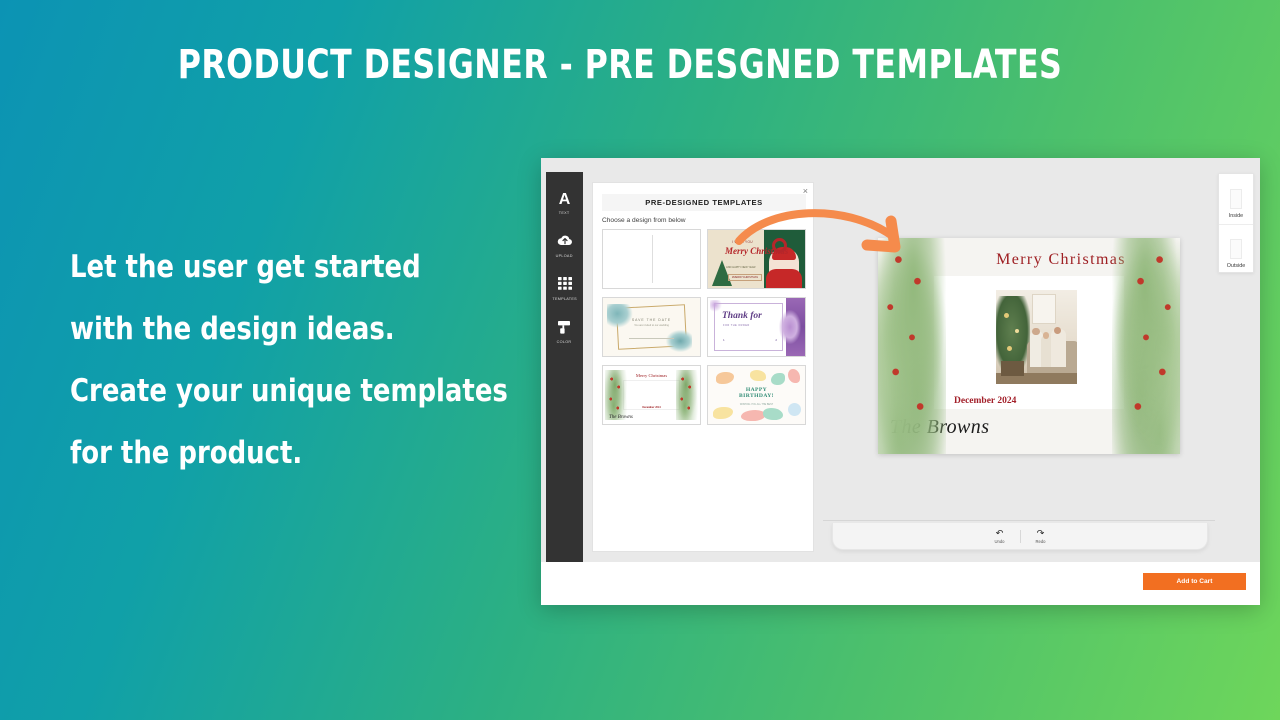 The image size is (1280, 720). Describe the element at coordinates (900, 583) in the screenshot. I see `app-footer: Add to Cart` at that location.